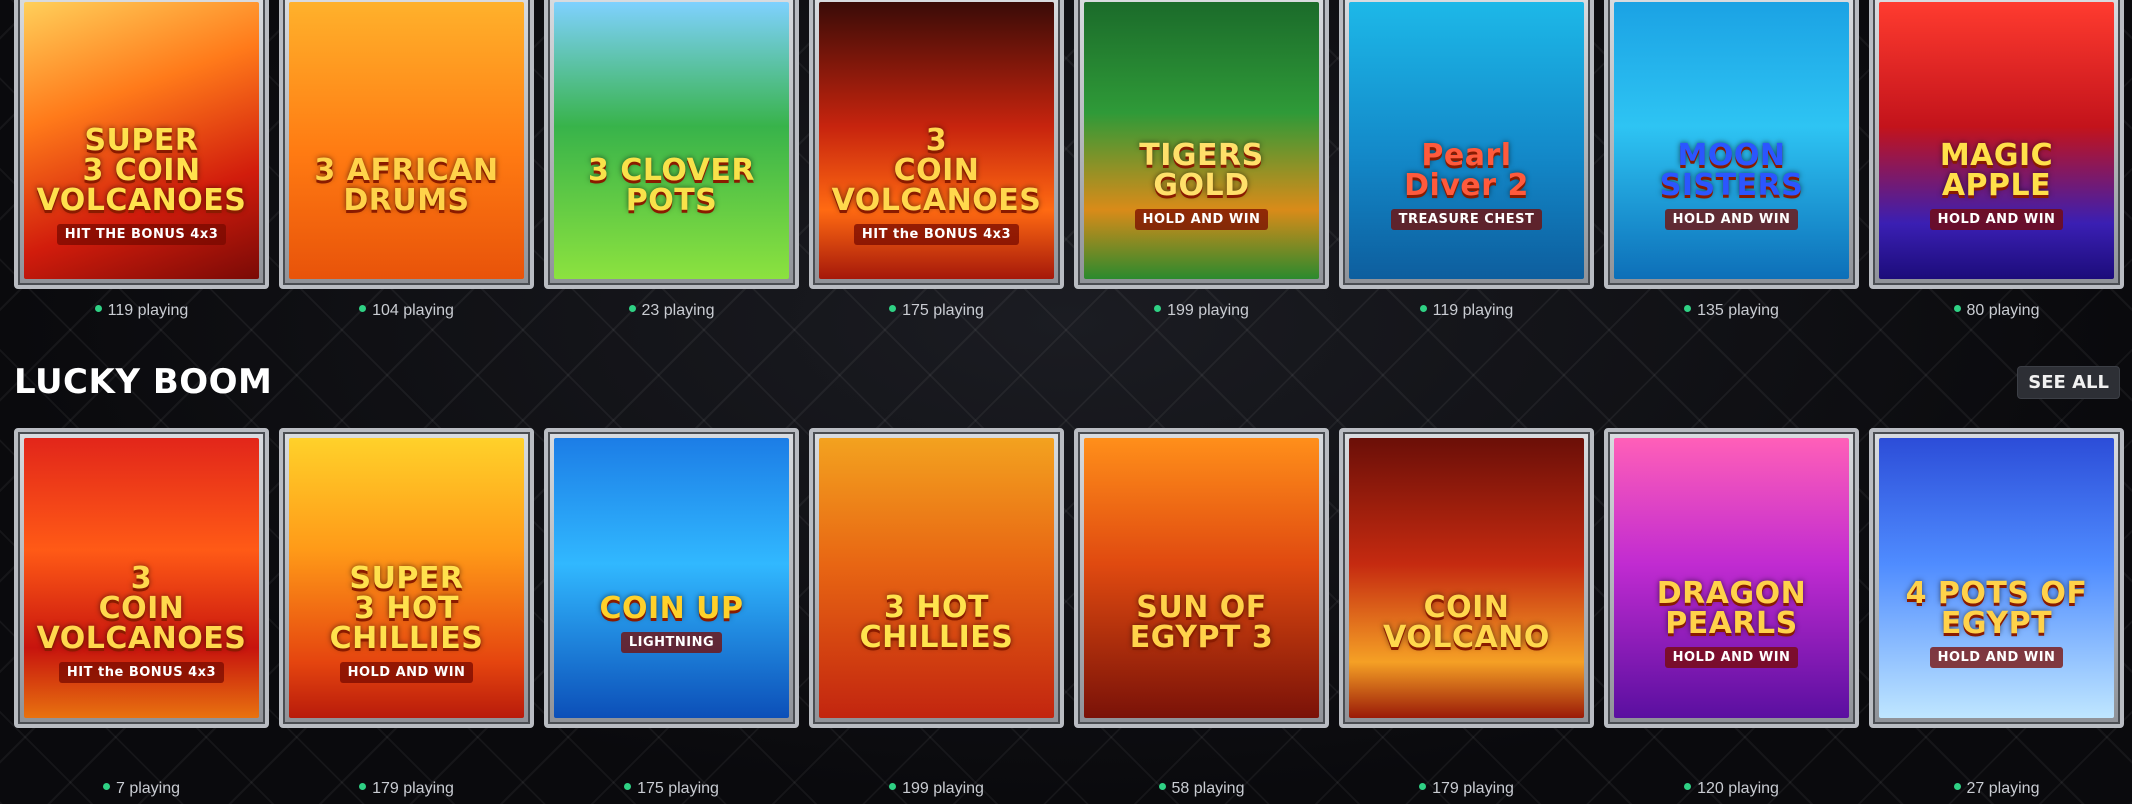  I want to click on section-title: LUCKY BOOM, so click(143, 382).